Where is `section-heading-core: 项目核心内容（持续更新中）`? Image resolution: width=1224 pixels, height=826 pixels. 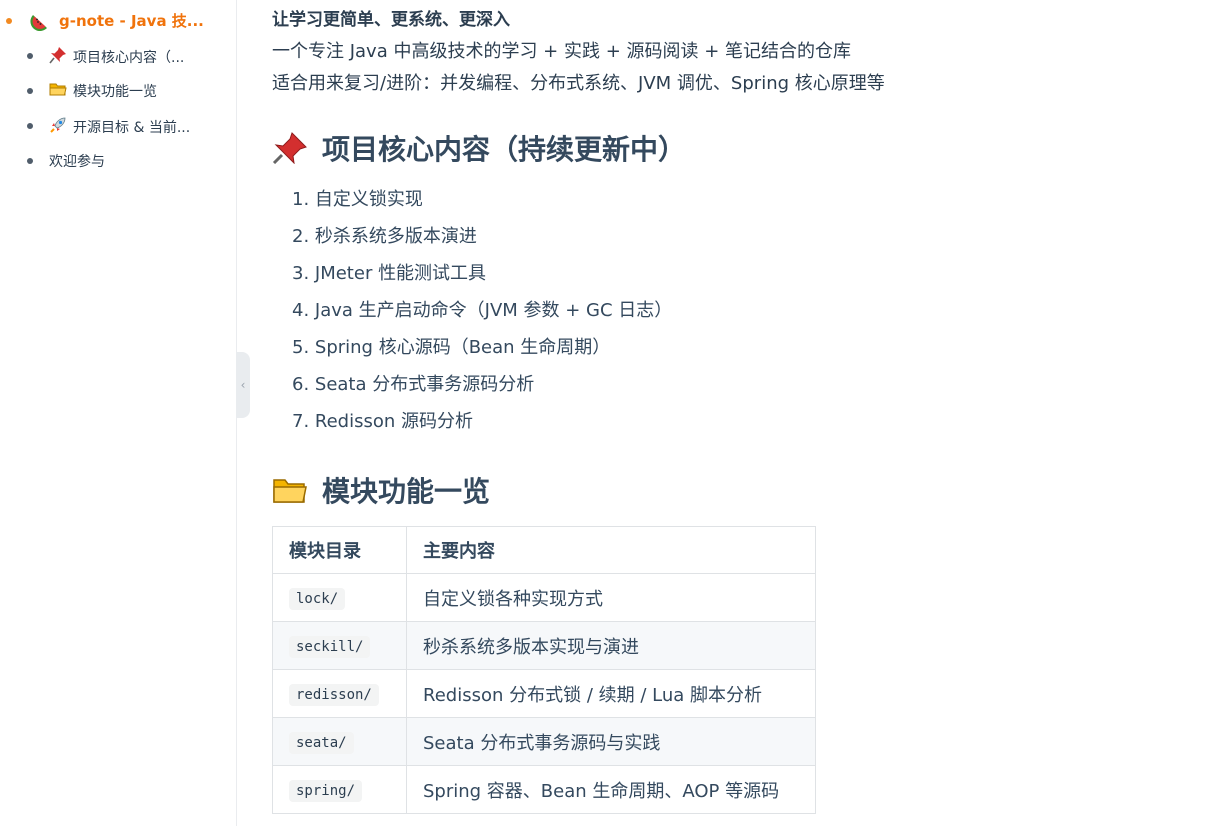
section-heading-core: 项目核心内容（持续更新中） is located at coordinates (479, 148).